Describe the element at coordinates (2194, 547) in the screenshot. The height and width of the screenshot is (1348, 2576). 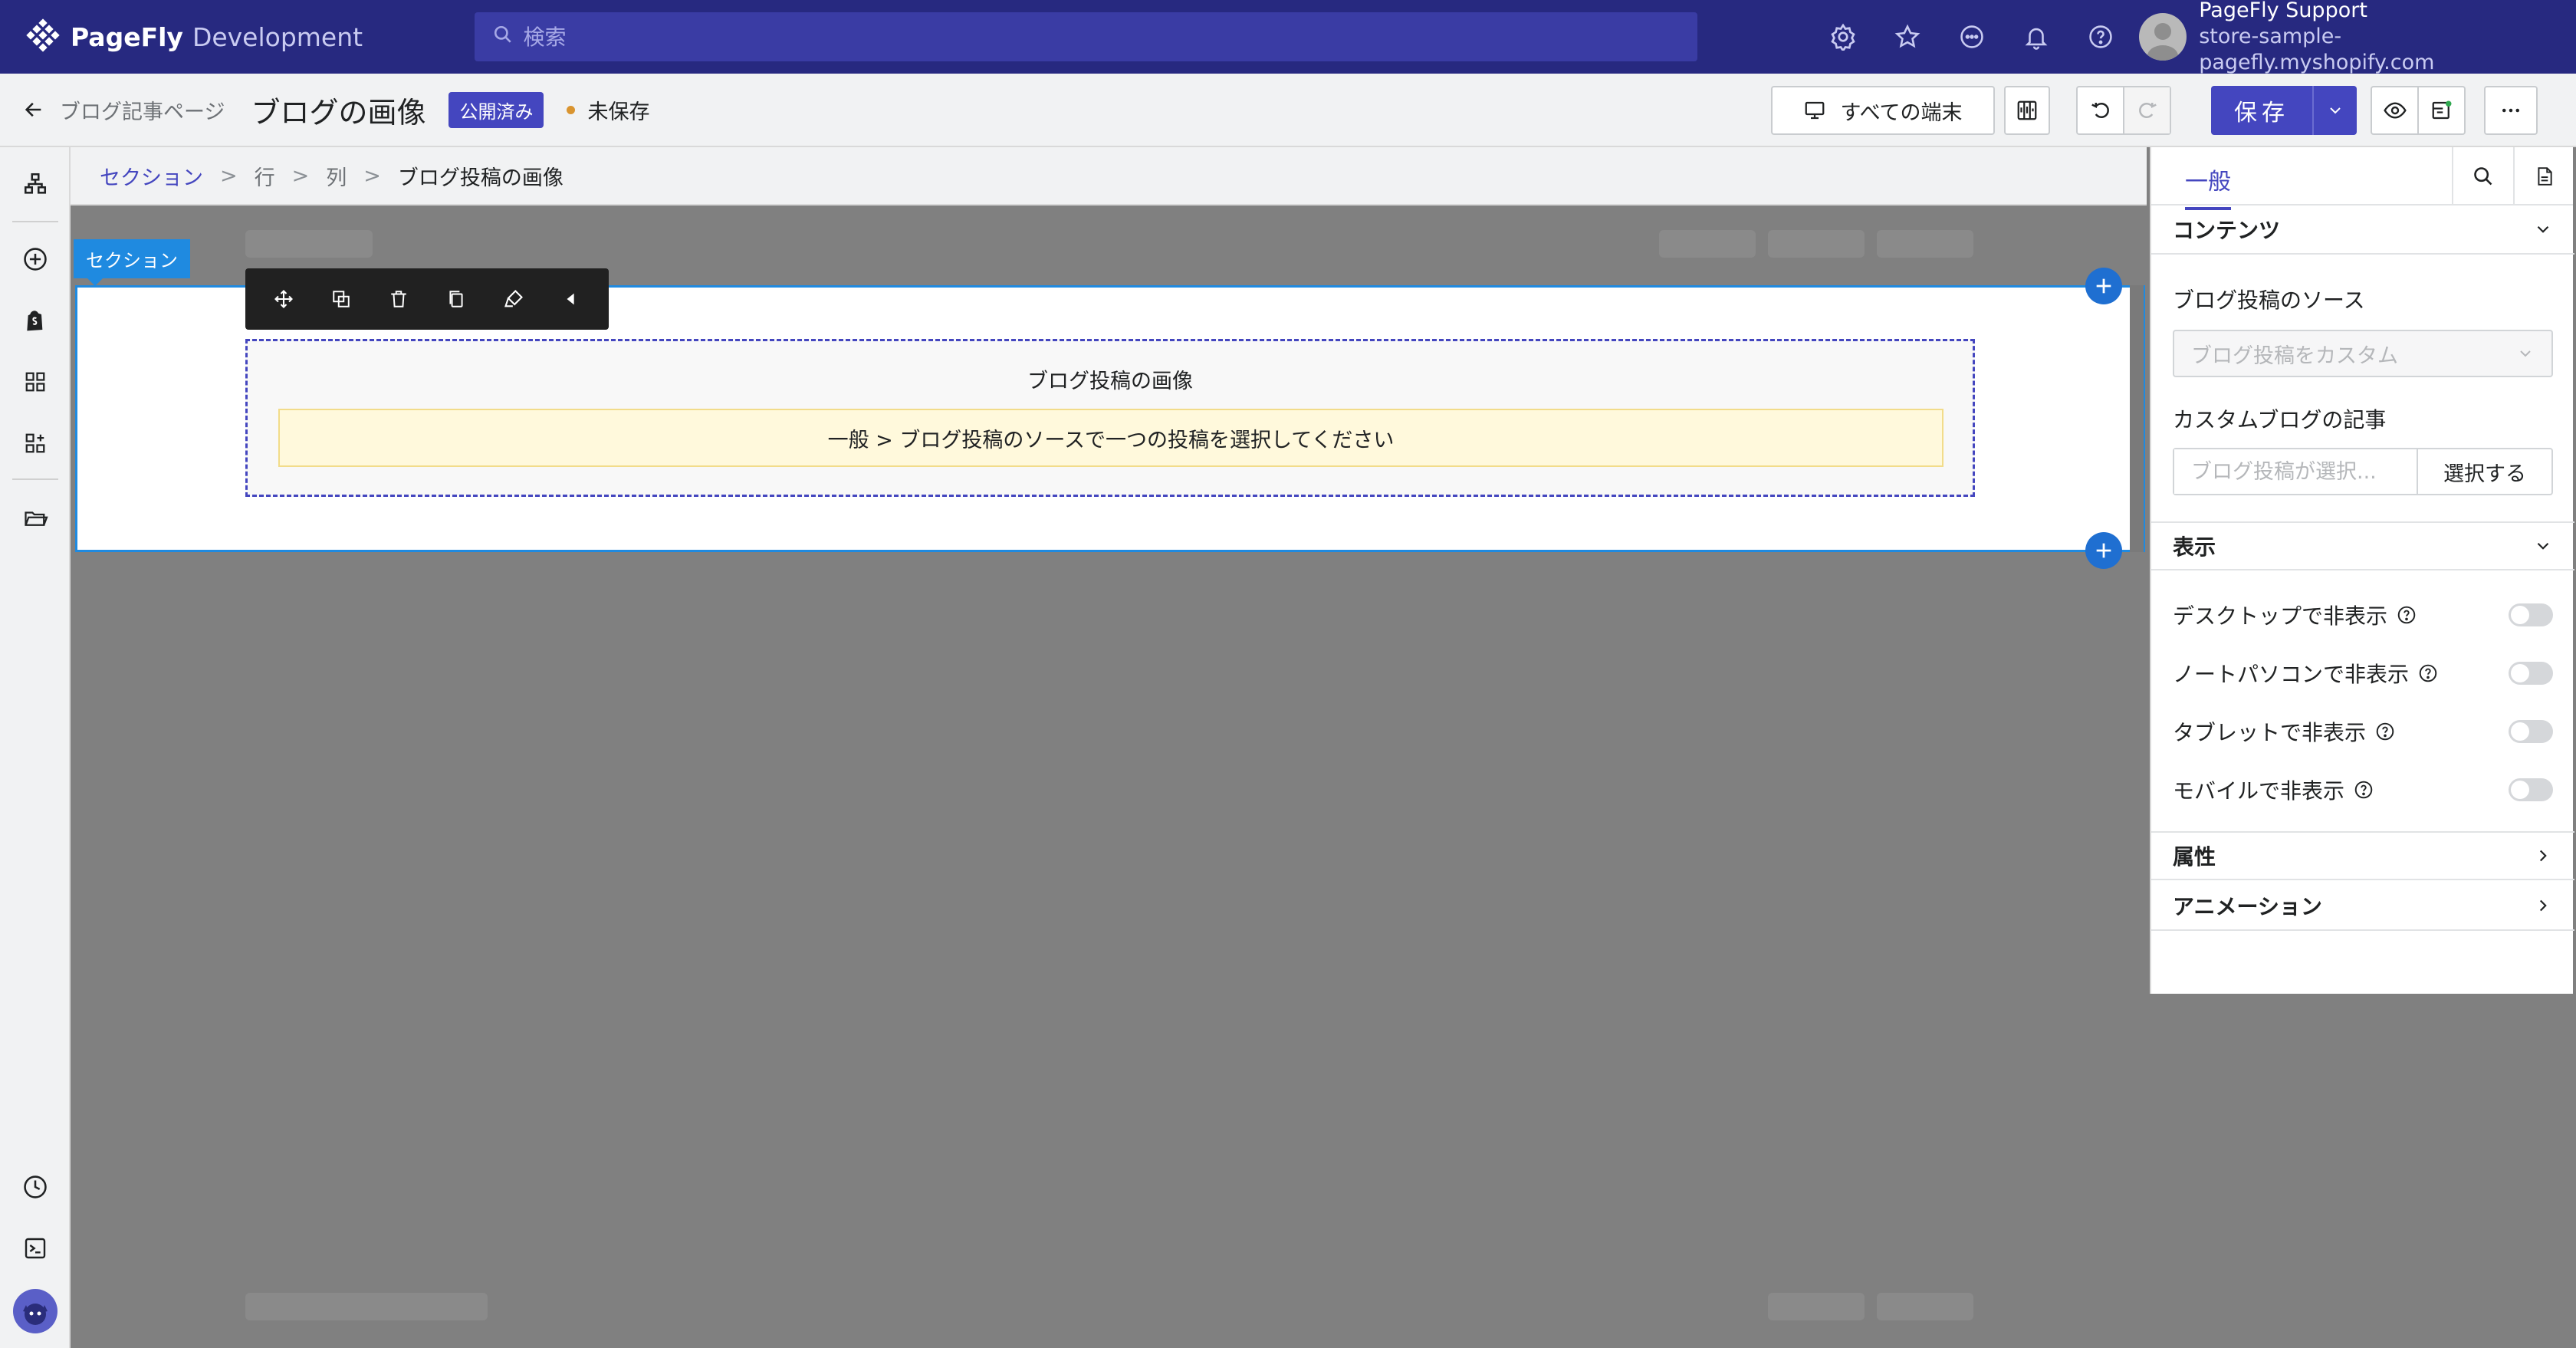
I see `display-heading: 表示` at that location.